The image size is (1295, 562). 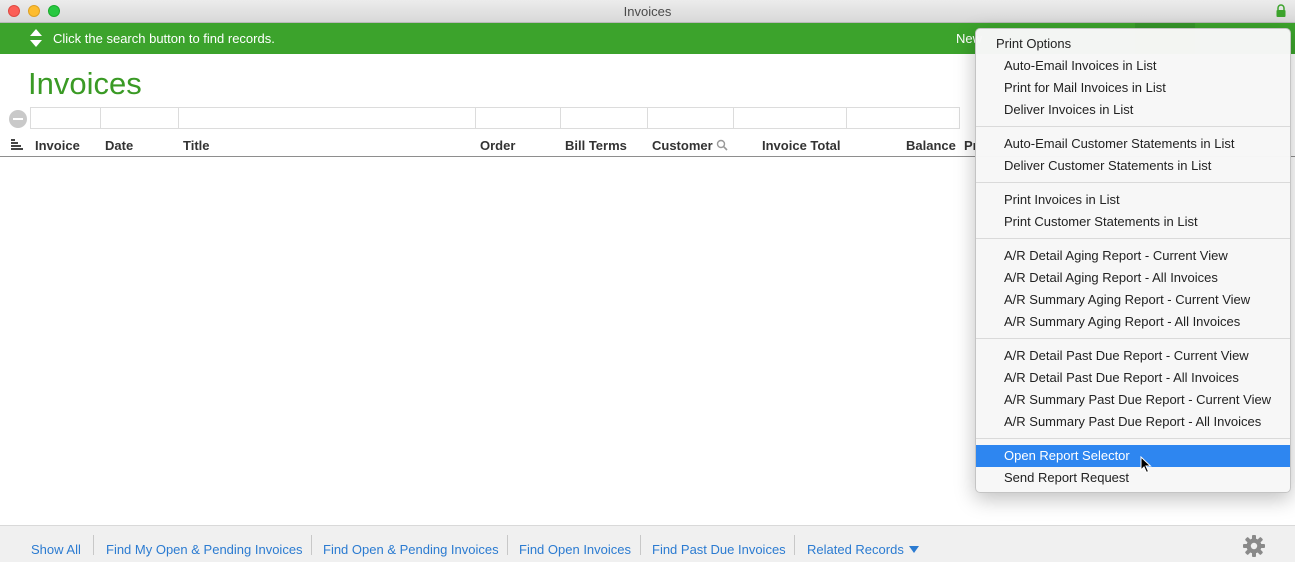 What do you see at coordinates (1133, 88) in the screenshot?
I see `menu-item: Print for Mail Invoices in List` at bounding box center [1133, 88].